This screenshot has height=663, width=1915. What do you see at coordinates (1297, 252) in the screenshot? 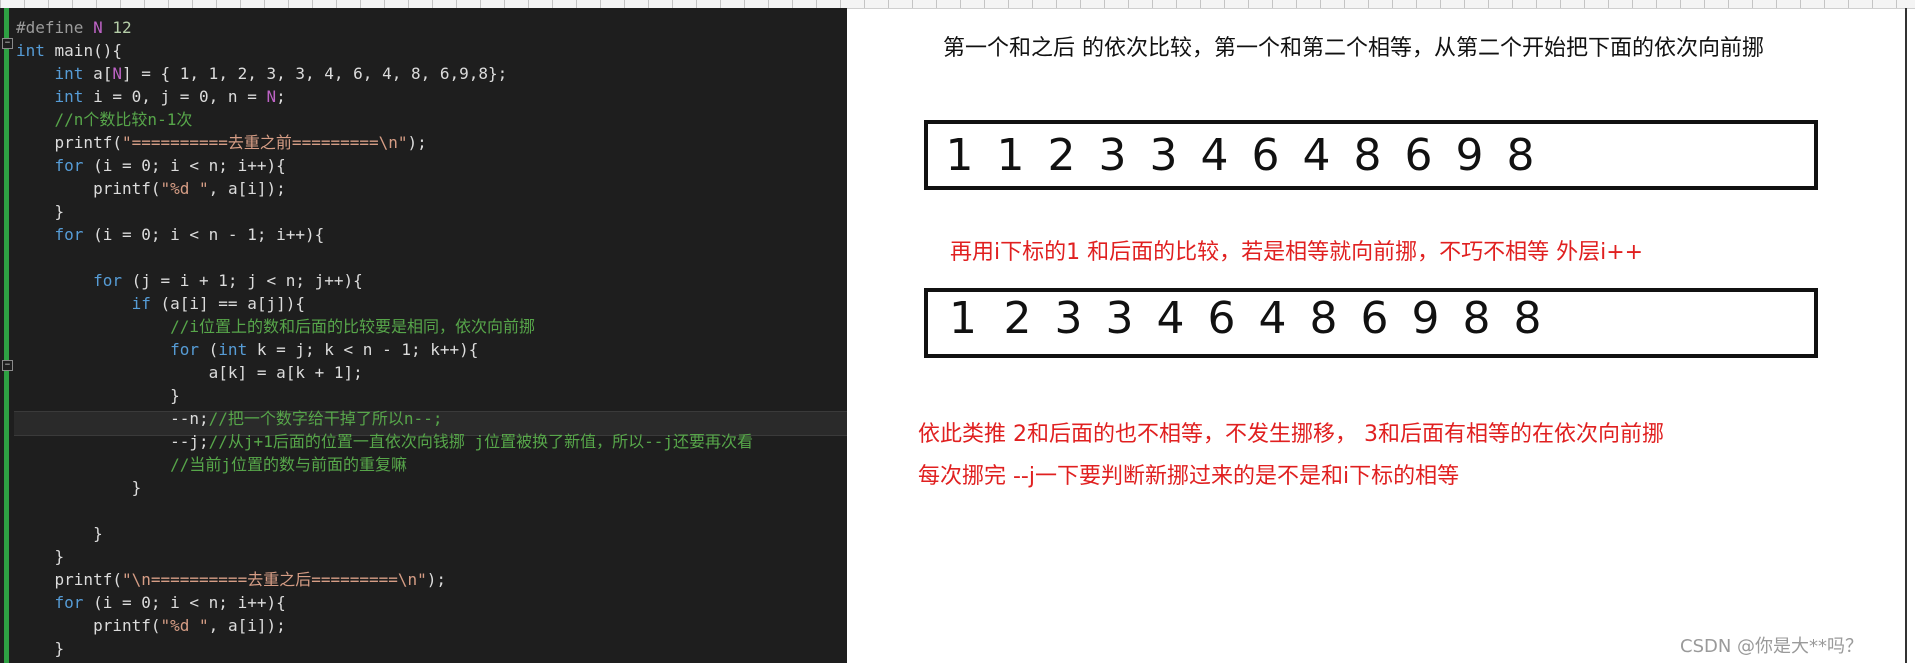
I see `annotation-middle: 再用i下标的1 和后面的比较，若是相等就向前挪，不巧不相等 外层i++` at bounding box center [1297, 252].